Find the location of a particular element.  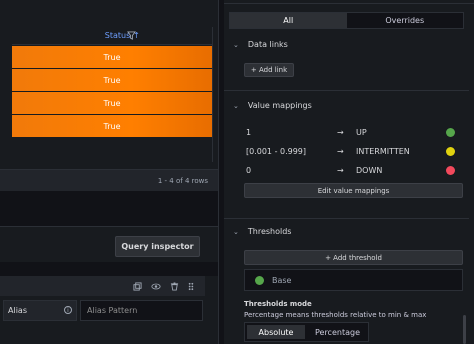

trash-icon is located at coordinates (174, 286).